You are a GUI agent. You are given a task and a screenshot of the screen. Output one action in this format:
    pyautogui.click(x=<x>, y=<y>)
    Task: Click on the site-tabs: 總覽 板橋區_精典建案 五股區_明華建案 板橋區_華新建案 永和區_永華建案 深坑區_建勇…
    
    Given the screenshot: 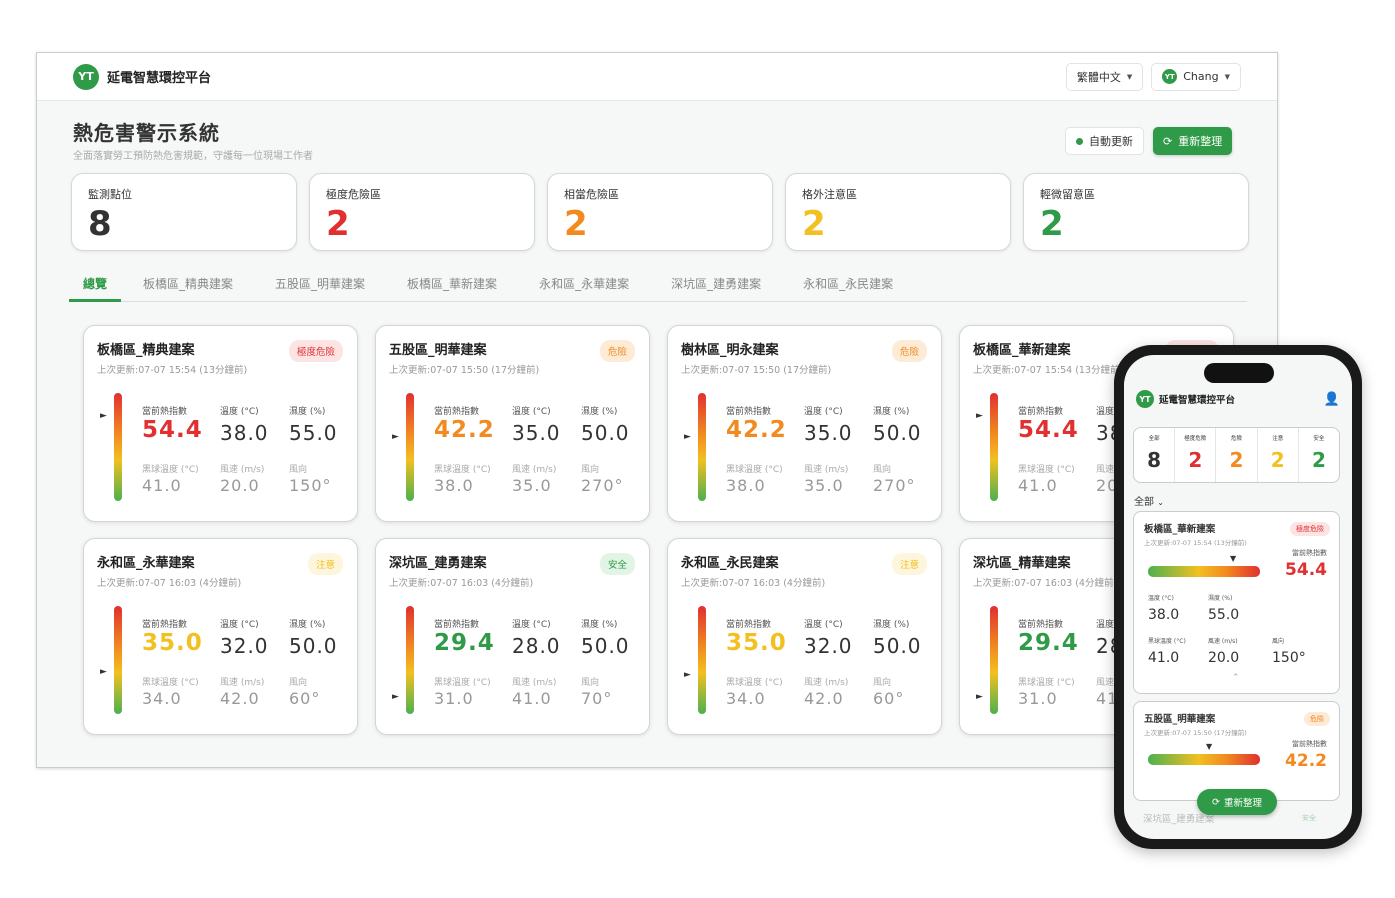 What is the action you would take?
    pyautogui.click(x=658, y=285)
    